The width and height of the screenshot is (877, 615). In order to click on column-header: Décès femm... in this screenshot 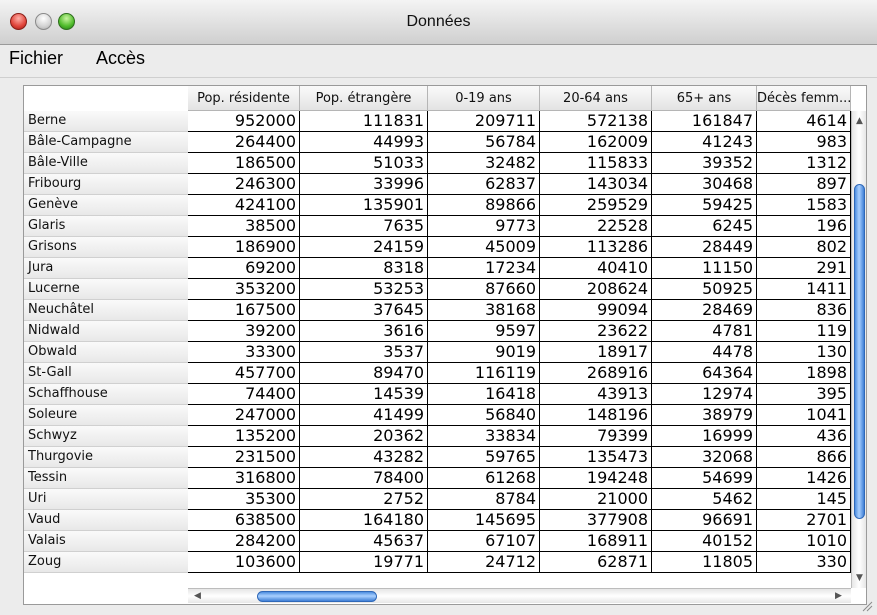, I will do `click(804, 98)`.